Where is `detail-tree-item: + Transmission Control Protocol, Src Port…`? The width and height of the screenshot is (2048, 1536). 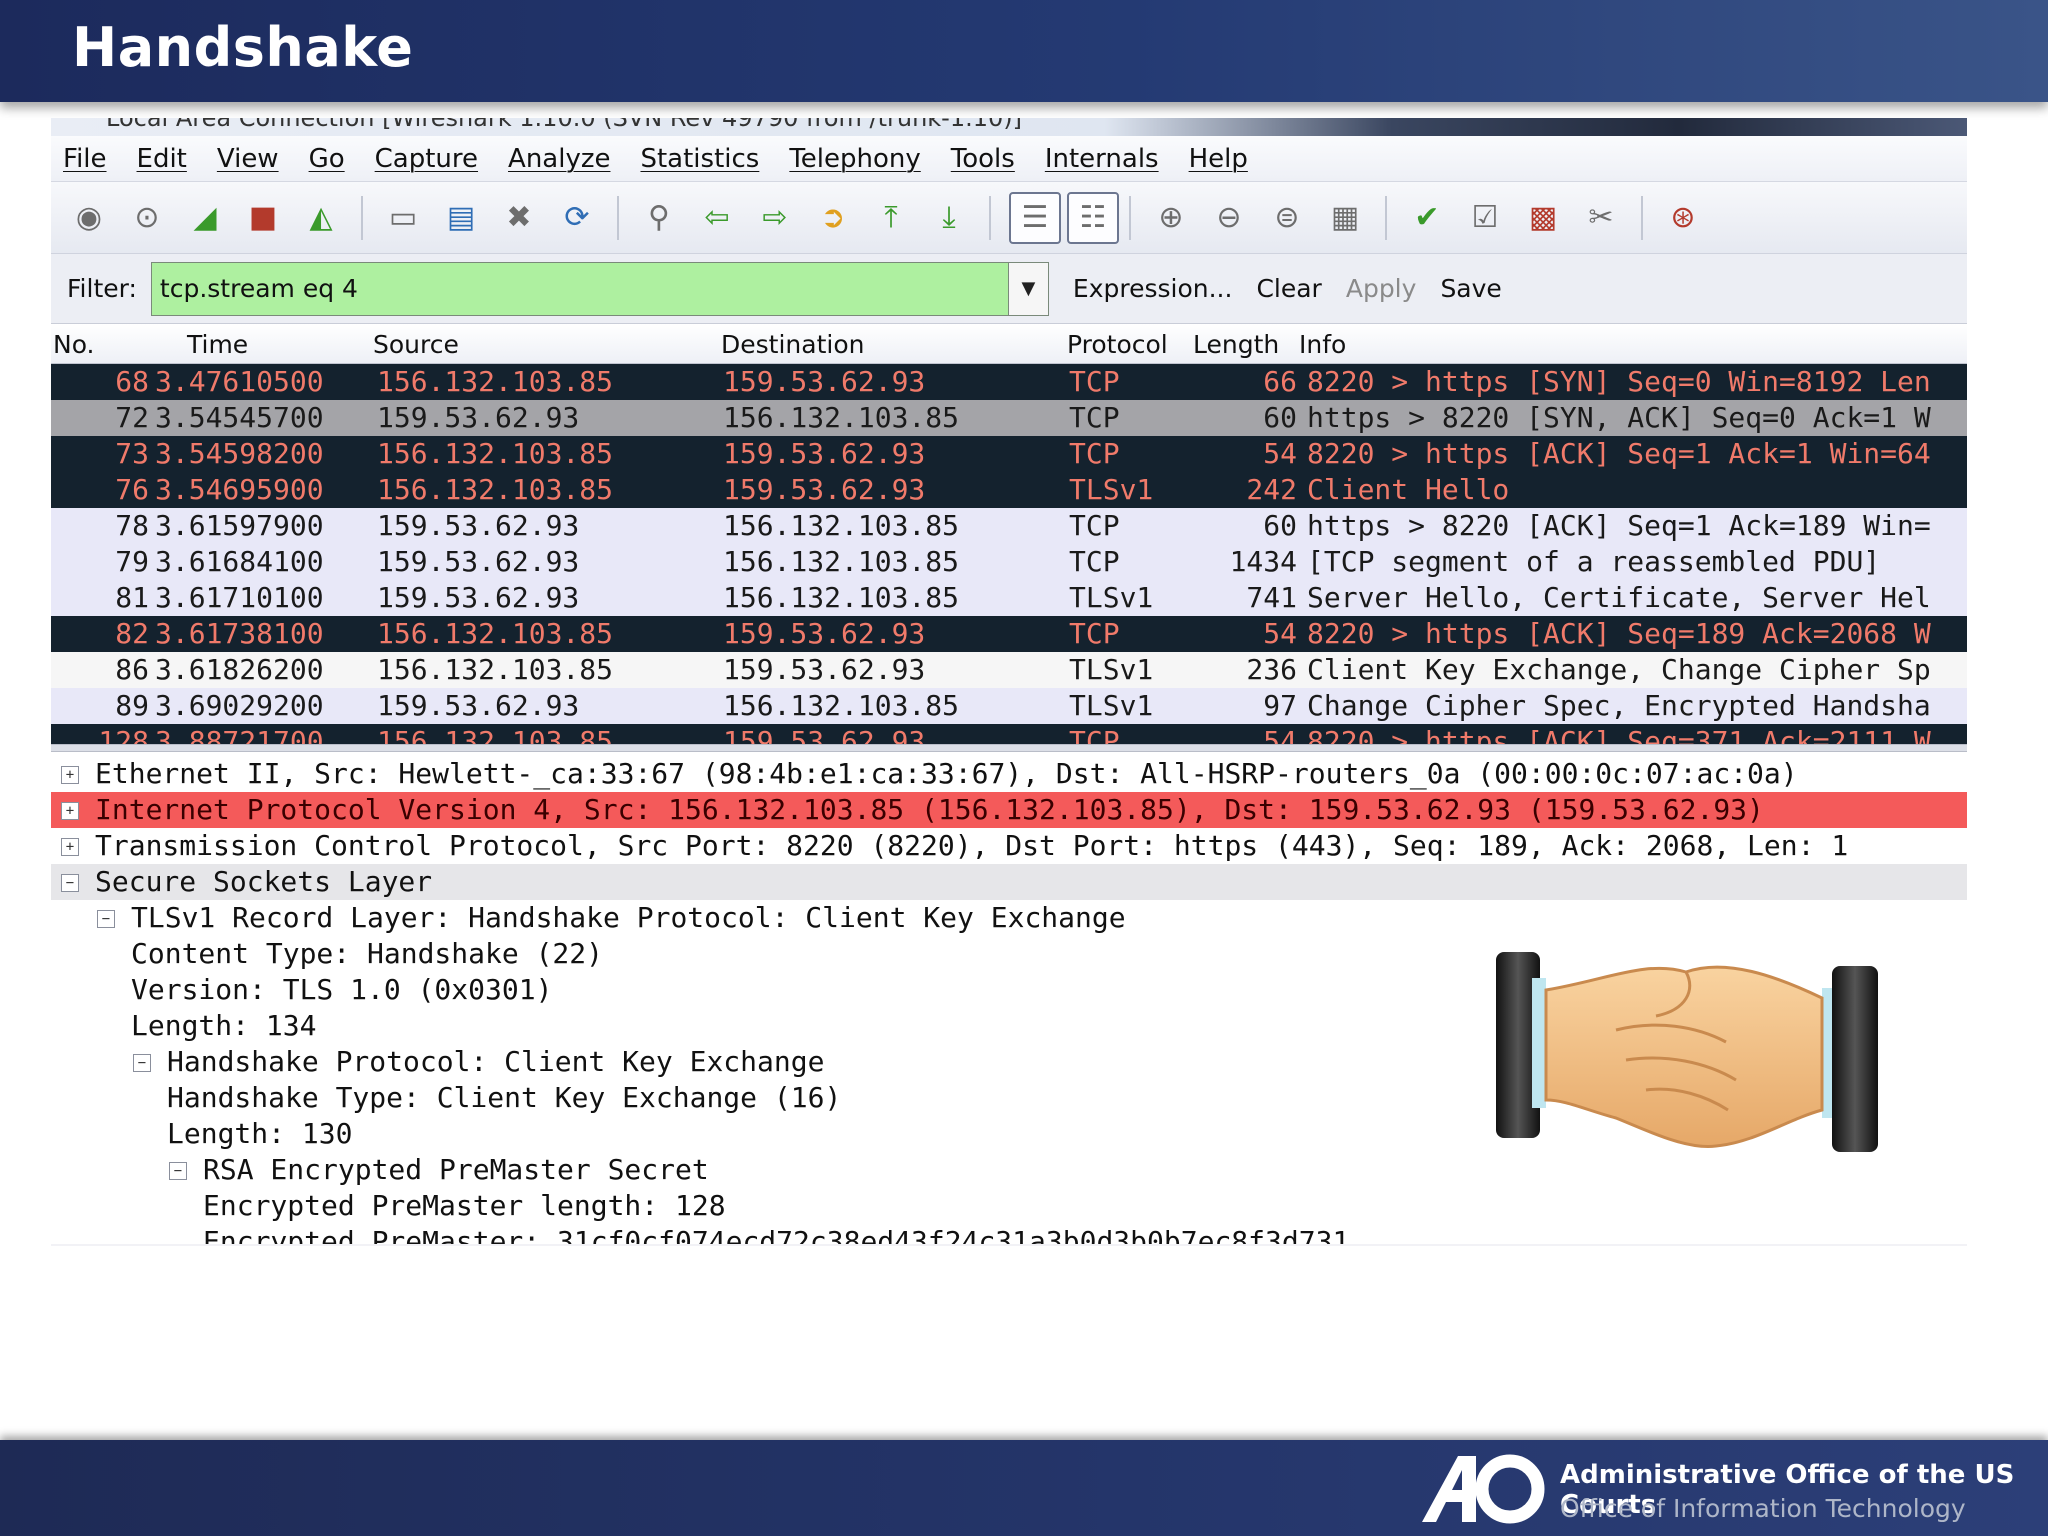 detail-tree-item: + Transmission Control Protocol, Src Port… is located at coordinates (1009, 846).